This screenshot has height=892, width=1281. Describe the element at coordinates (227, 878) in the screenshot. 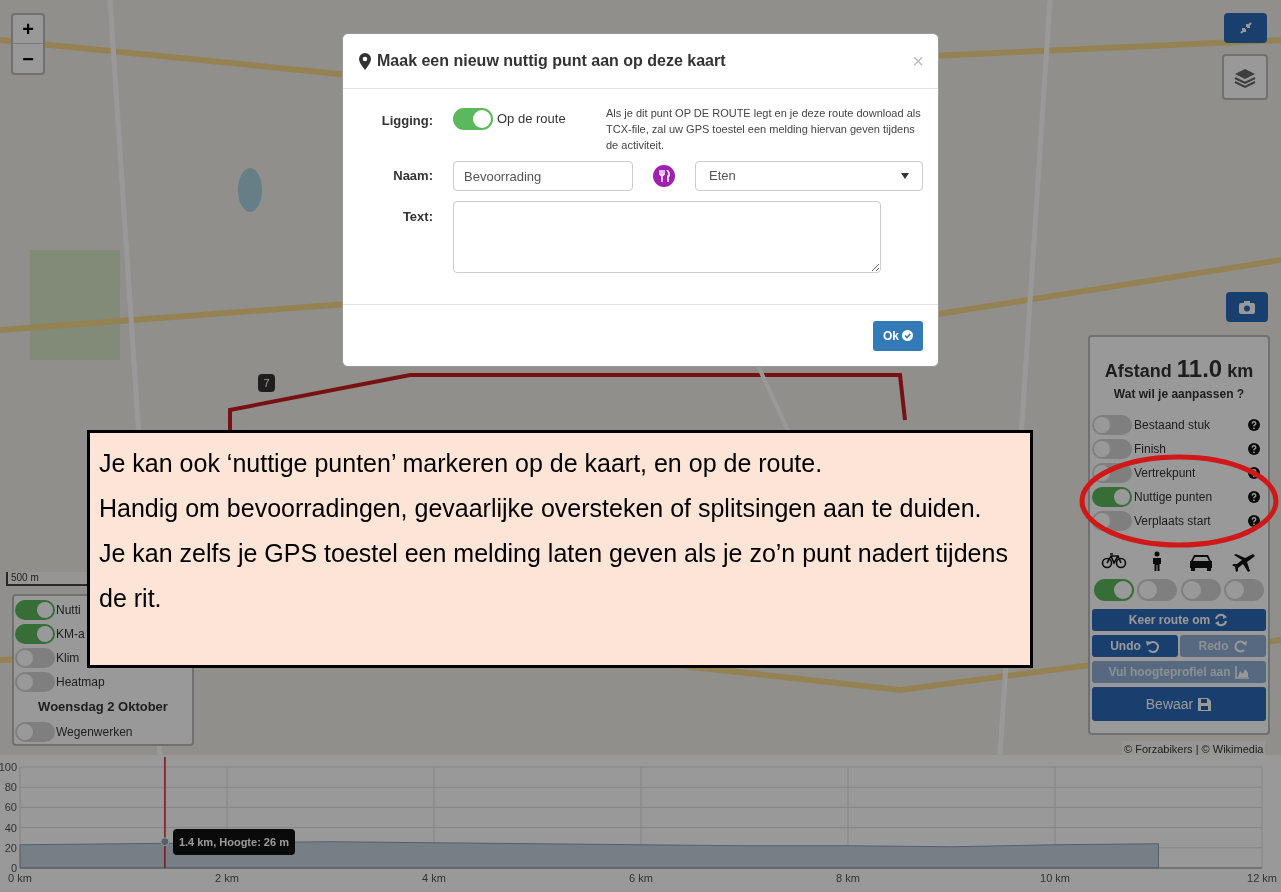

I see `axis-tick-label: 2 km` at that location.